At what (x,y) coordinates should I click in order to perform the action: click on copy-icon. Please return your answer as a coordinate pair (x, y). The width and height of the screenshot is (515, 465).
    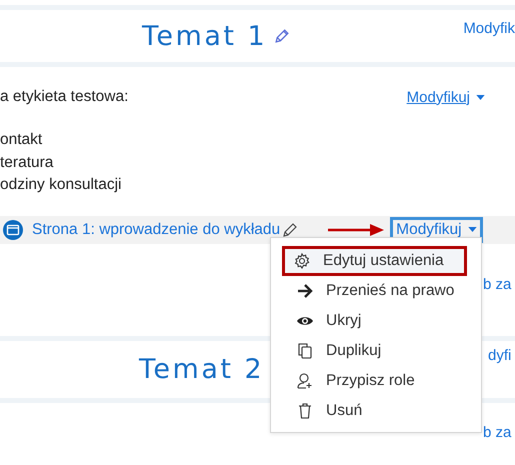
    Looking at the image, I should click on (305, 351).